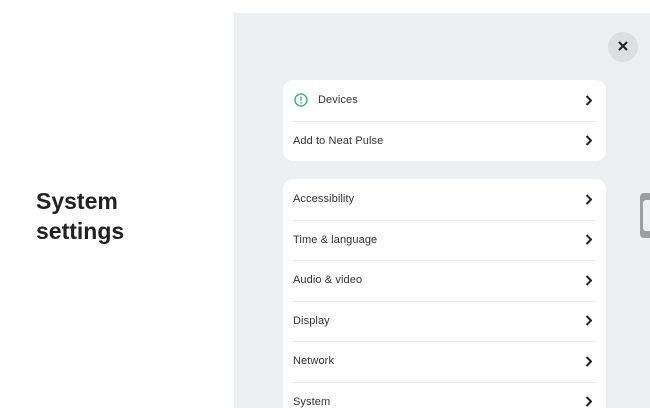 The image size is (650, 408). What do you see at coordinates (645, 215) in the screenshot?
I see `side-panel-handle` at bounding box center [645, 215].